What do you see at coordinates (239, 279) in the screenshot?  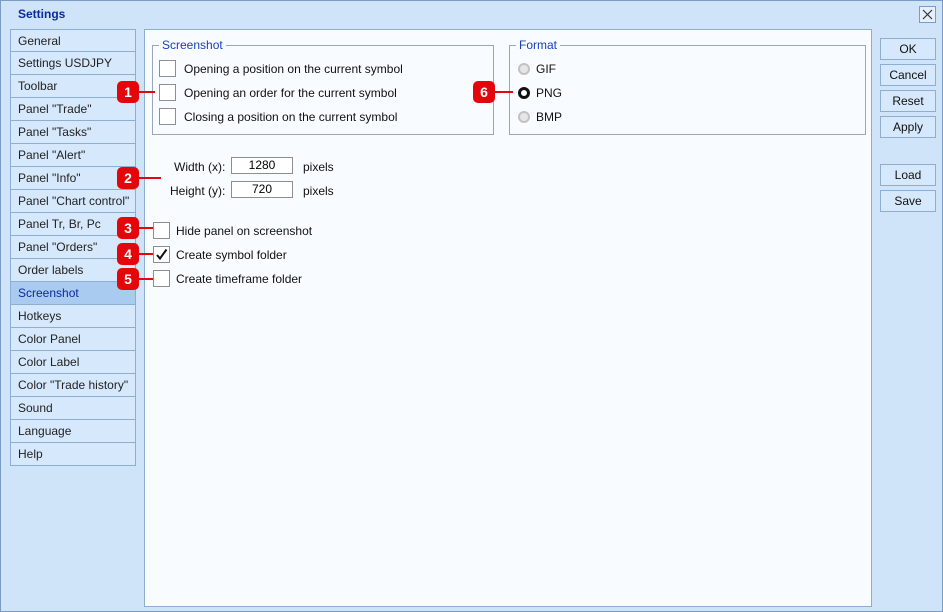 I see `create-timeframe-folder-label: Create timeframe folder` at bounding box center [239, 279].